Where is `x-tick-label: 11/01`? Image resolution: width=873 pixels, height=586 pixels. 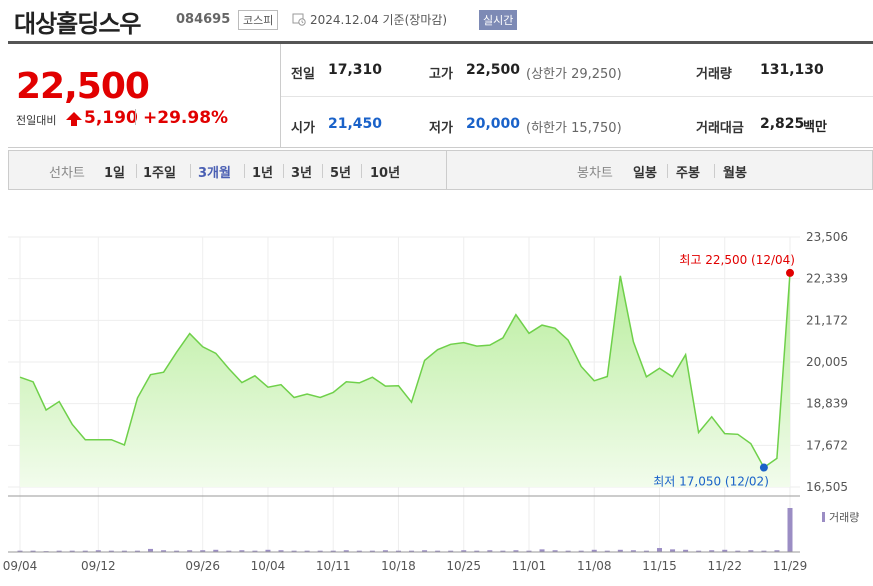 x-tick-label: 11/01 is located at coordinates (529, 566).